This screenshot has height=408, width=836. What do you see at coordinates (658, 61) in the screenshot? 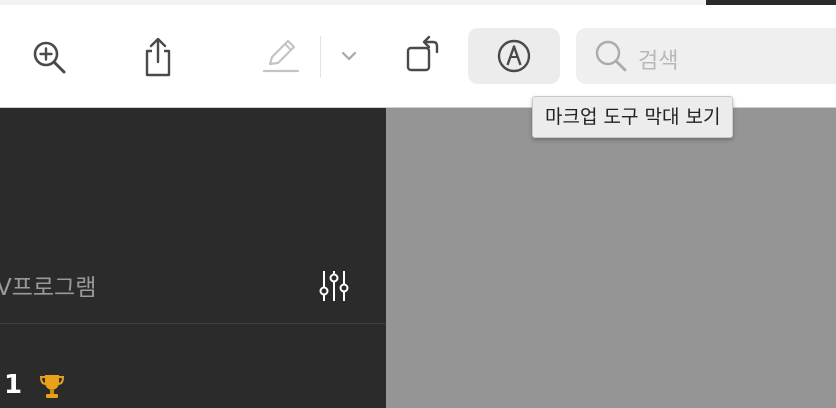
I see `search-placeholder: 검색` at bounding box center [658, 61].